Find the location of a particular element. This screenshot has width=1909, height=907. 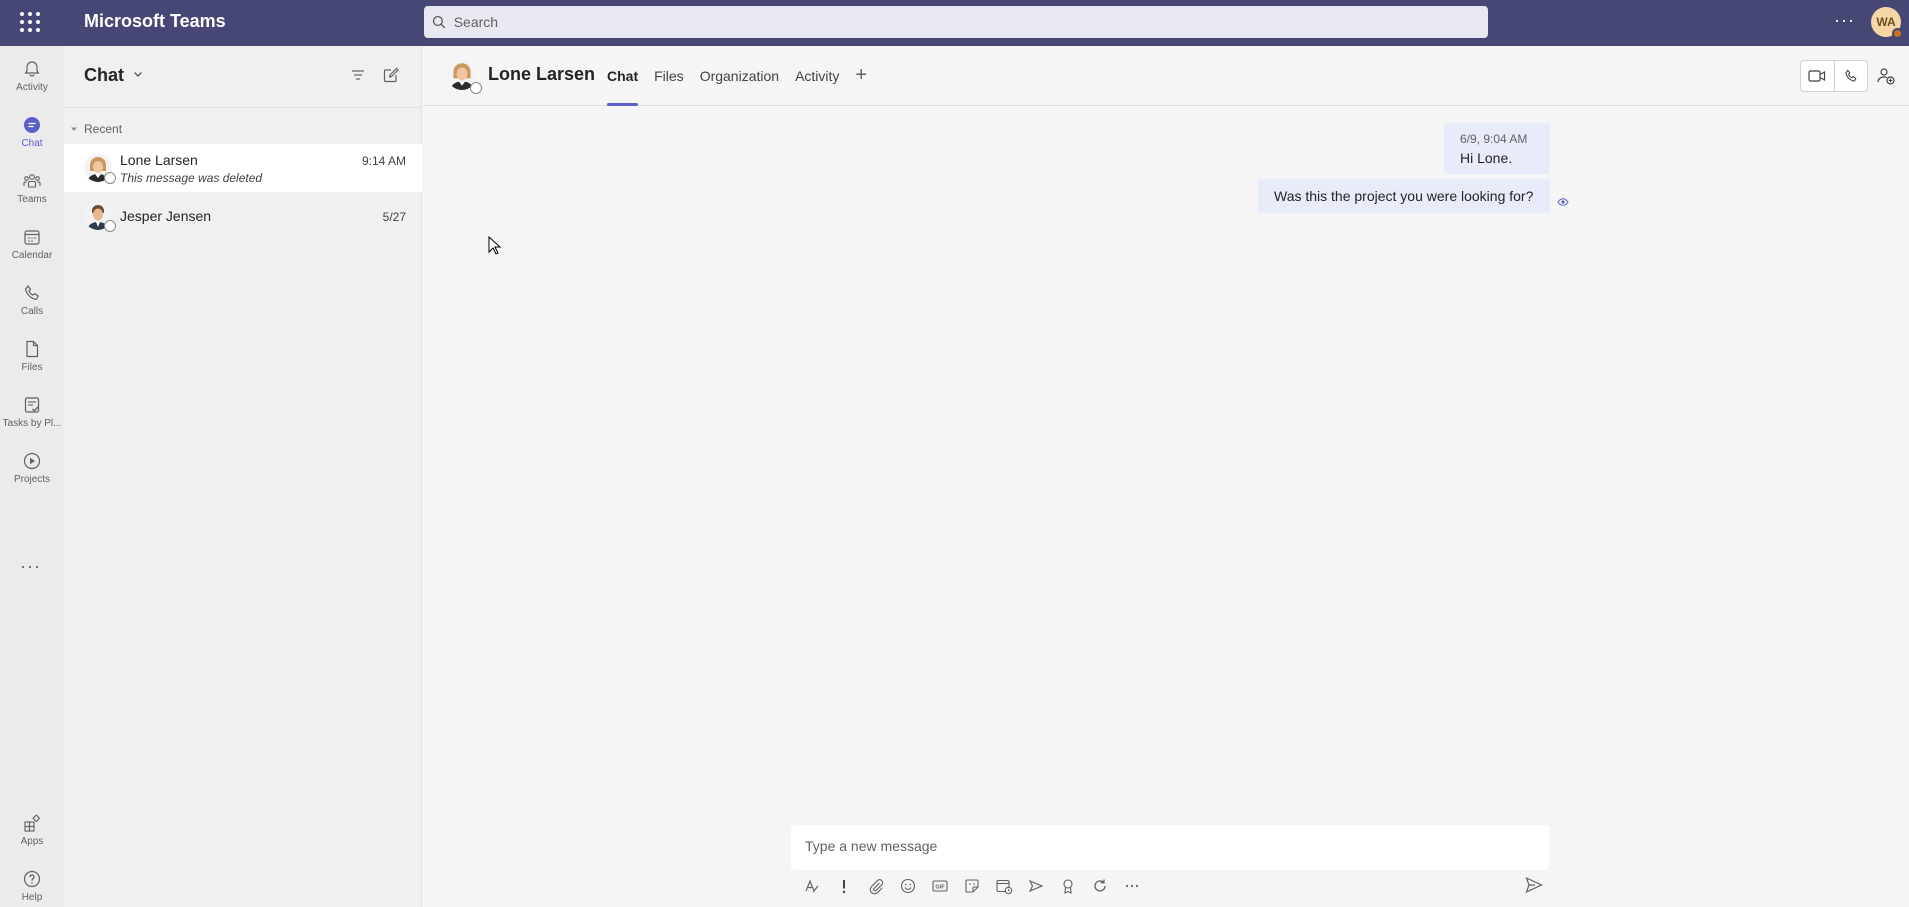

rail-item-help: Help is located at coordinates (32, 883).